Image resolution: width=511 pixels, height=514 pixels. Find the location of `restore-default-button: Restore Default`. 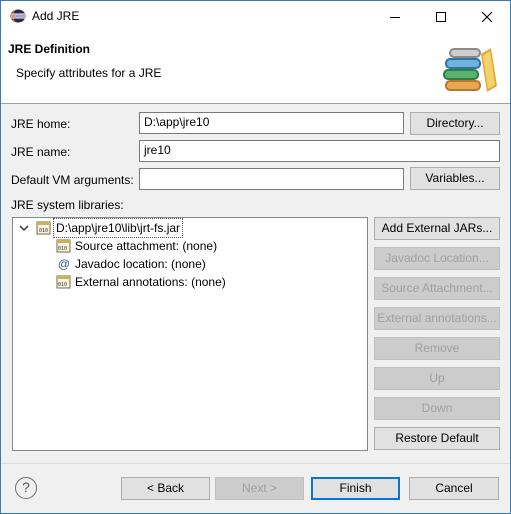

restore-default-button: Restore Default is located at coordinates (437, 438).